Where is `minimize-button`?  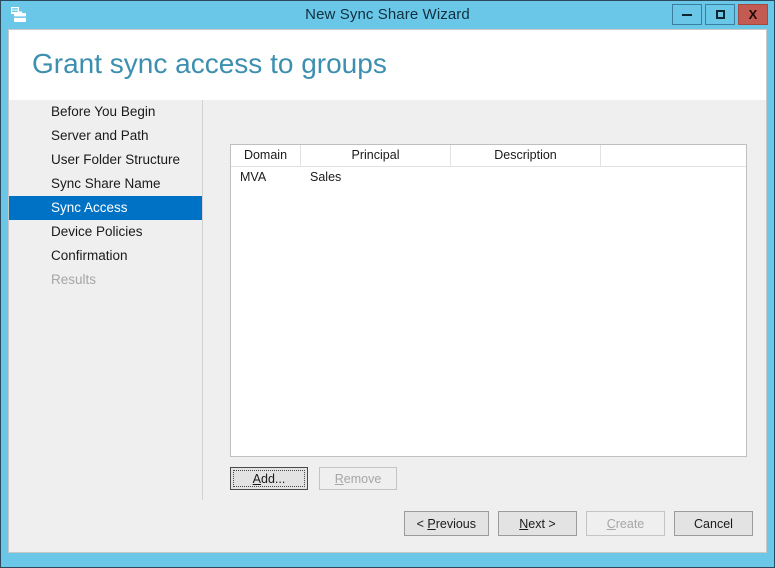 minimize-button is located at coordinates (687, 14).